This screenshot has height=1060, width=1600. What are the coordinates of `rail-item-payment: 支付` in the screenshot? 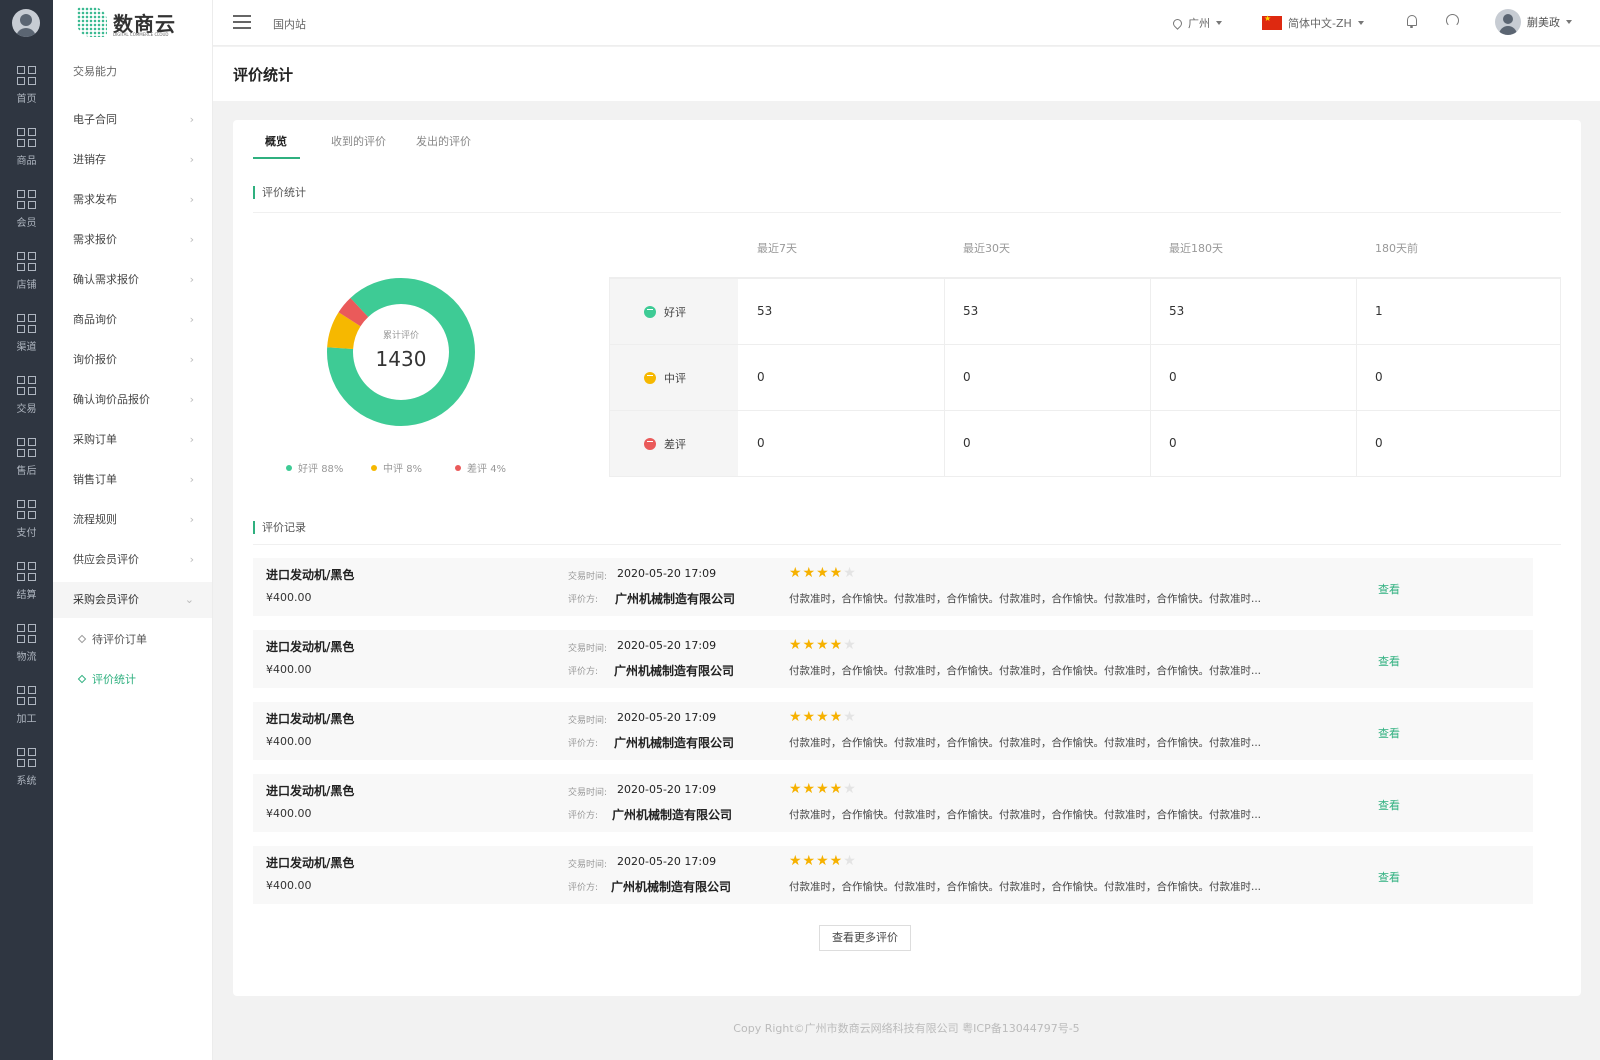 It's located at (26, 530).